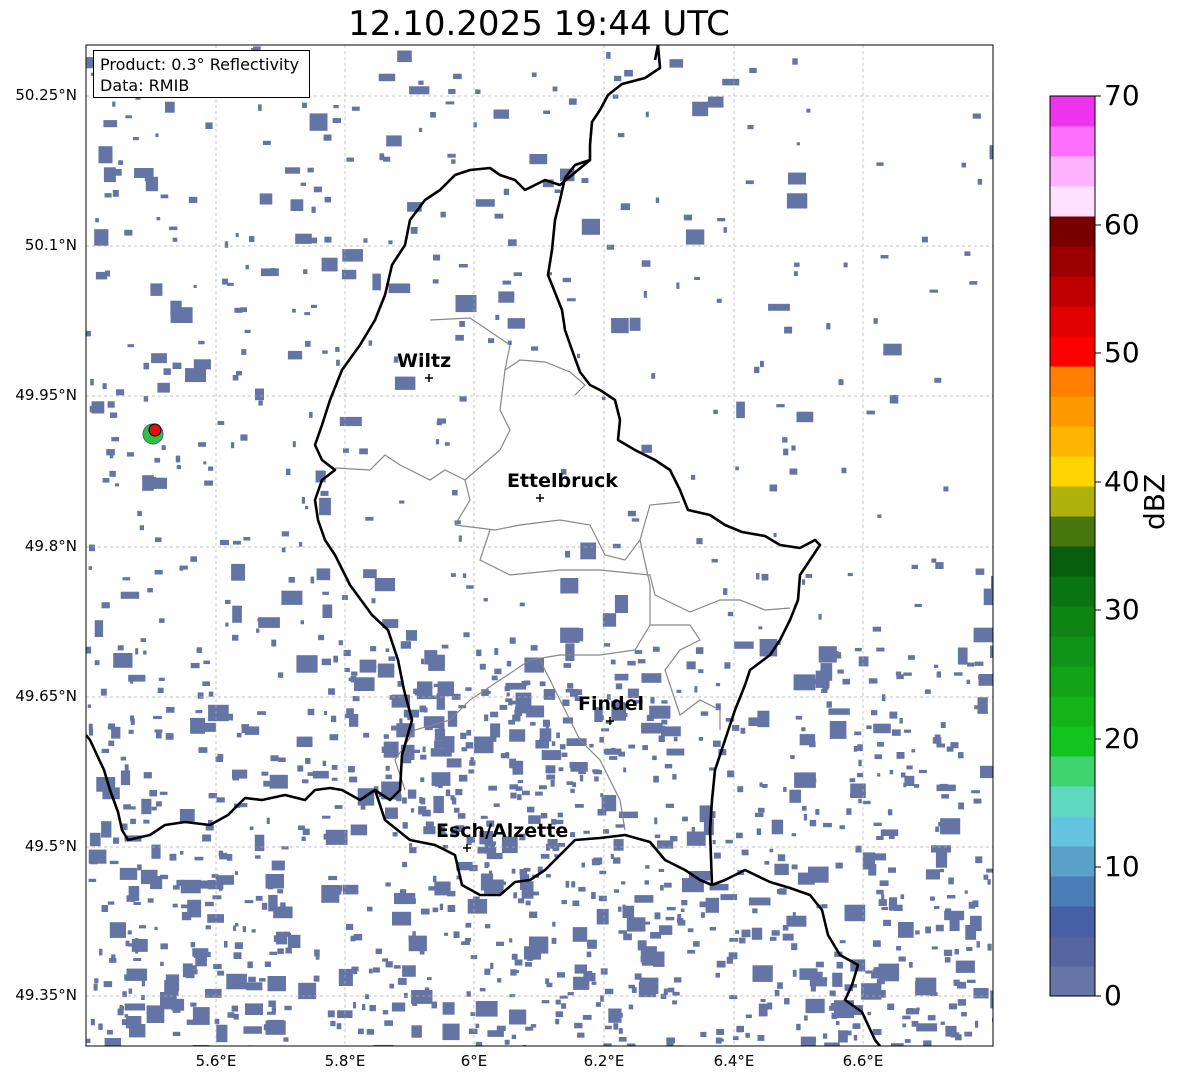 Image resolution: width=1184 pixels, height=1081 pixels. Describe the element at coordinates (345, 1061) in the screenshot. I see `lon-tick-label: 5.8°E` at that location.